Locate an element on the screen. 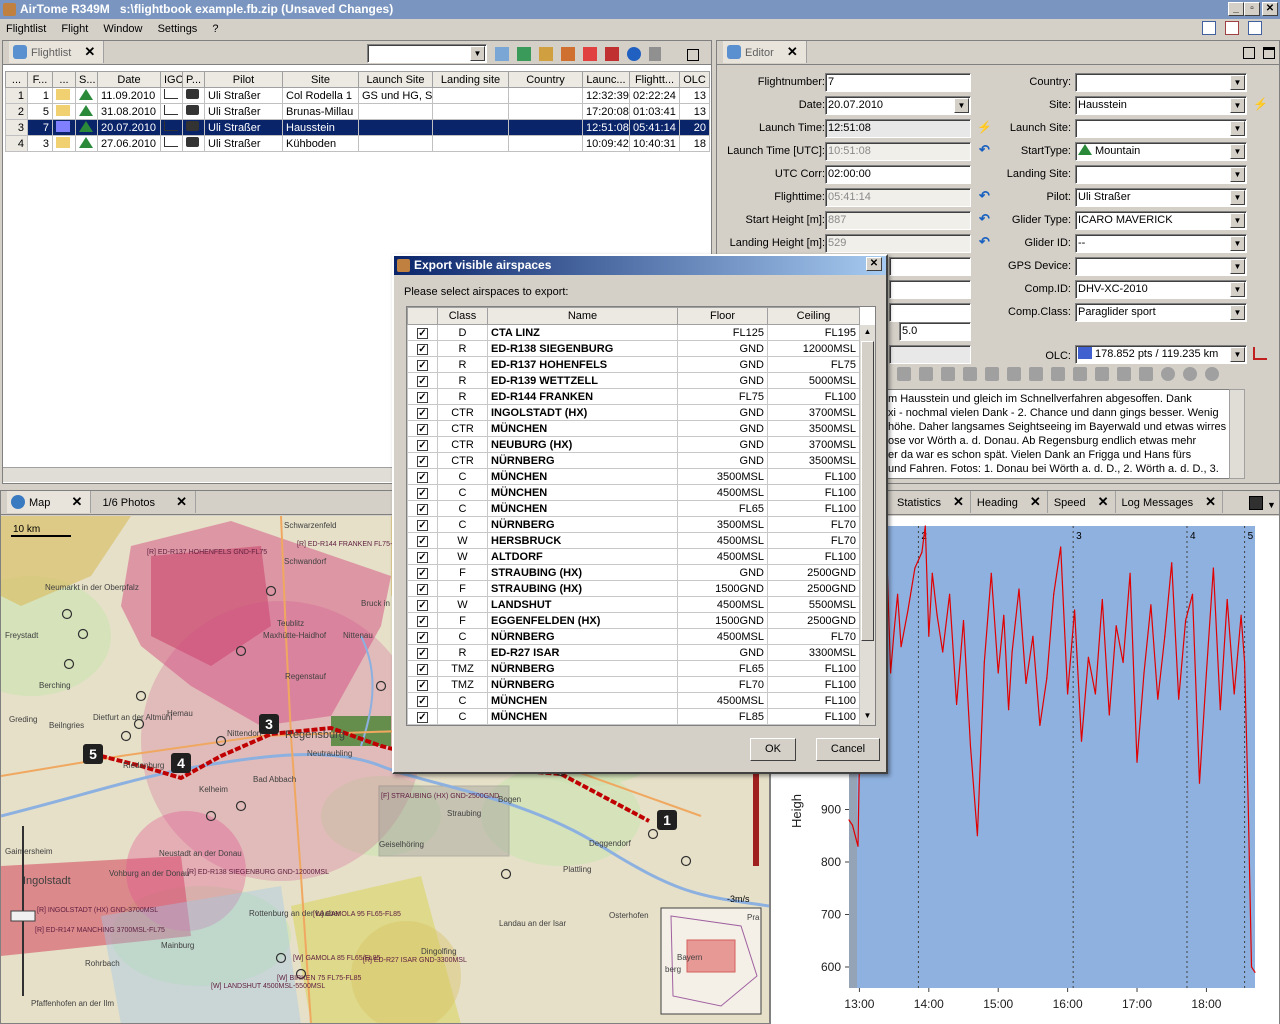 Image resolution: width=1280 pixels, height=1024 pixels. editor-combo: -- ▼ is located at coordinates (1161, 243).